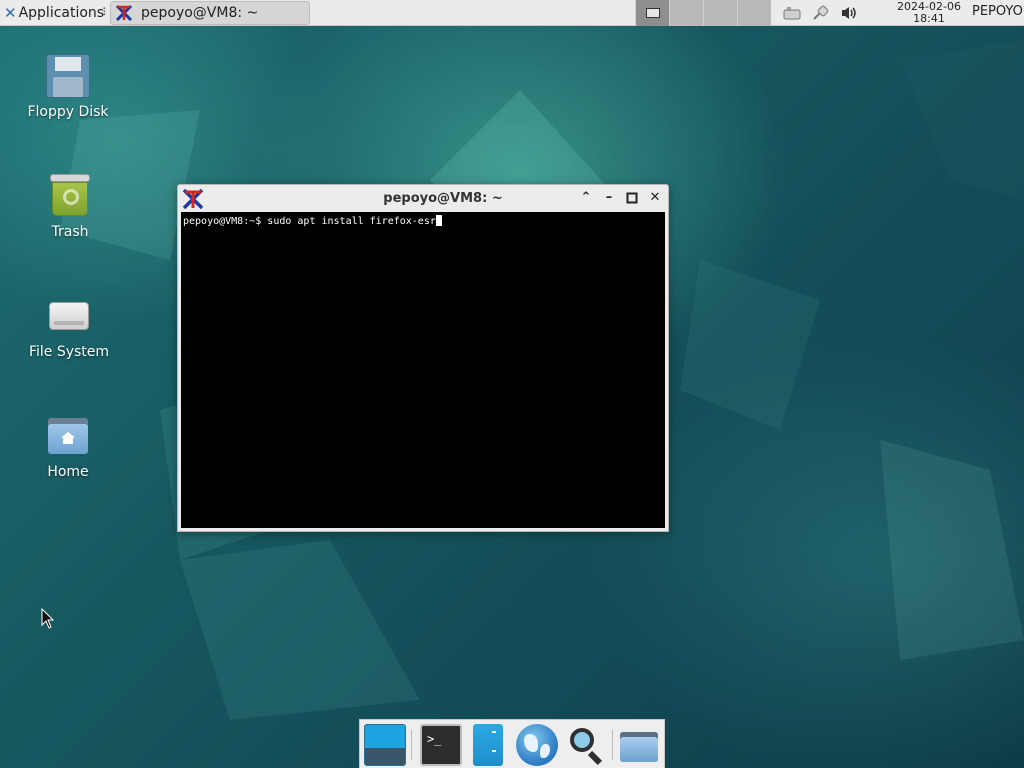  Describe the element at coordinates (793, 13) in the screenshot. I see `network-icon` at that location.